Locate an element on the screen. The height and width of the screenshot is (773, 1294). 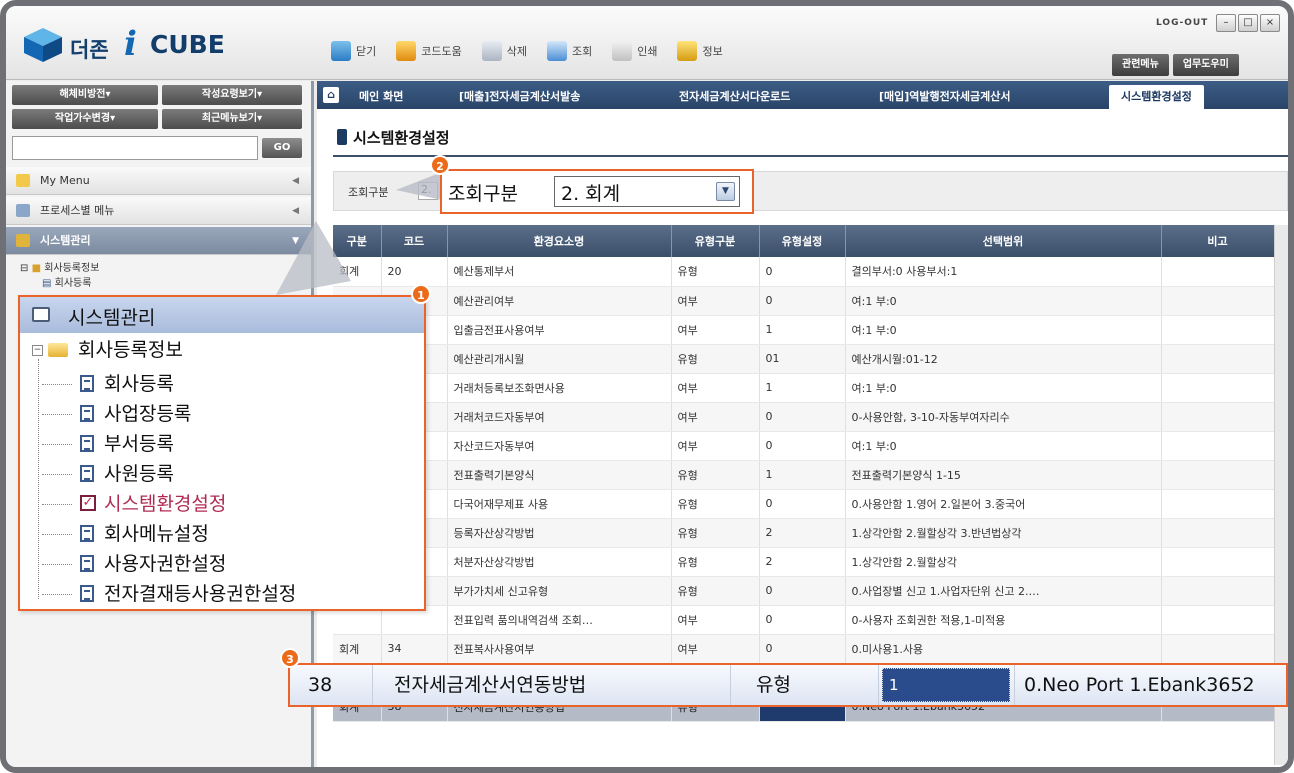
tab-system-settings: 시스템환경설정 is located at coordinates (1156, 97).